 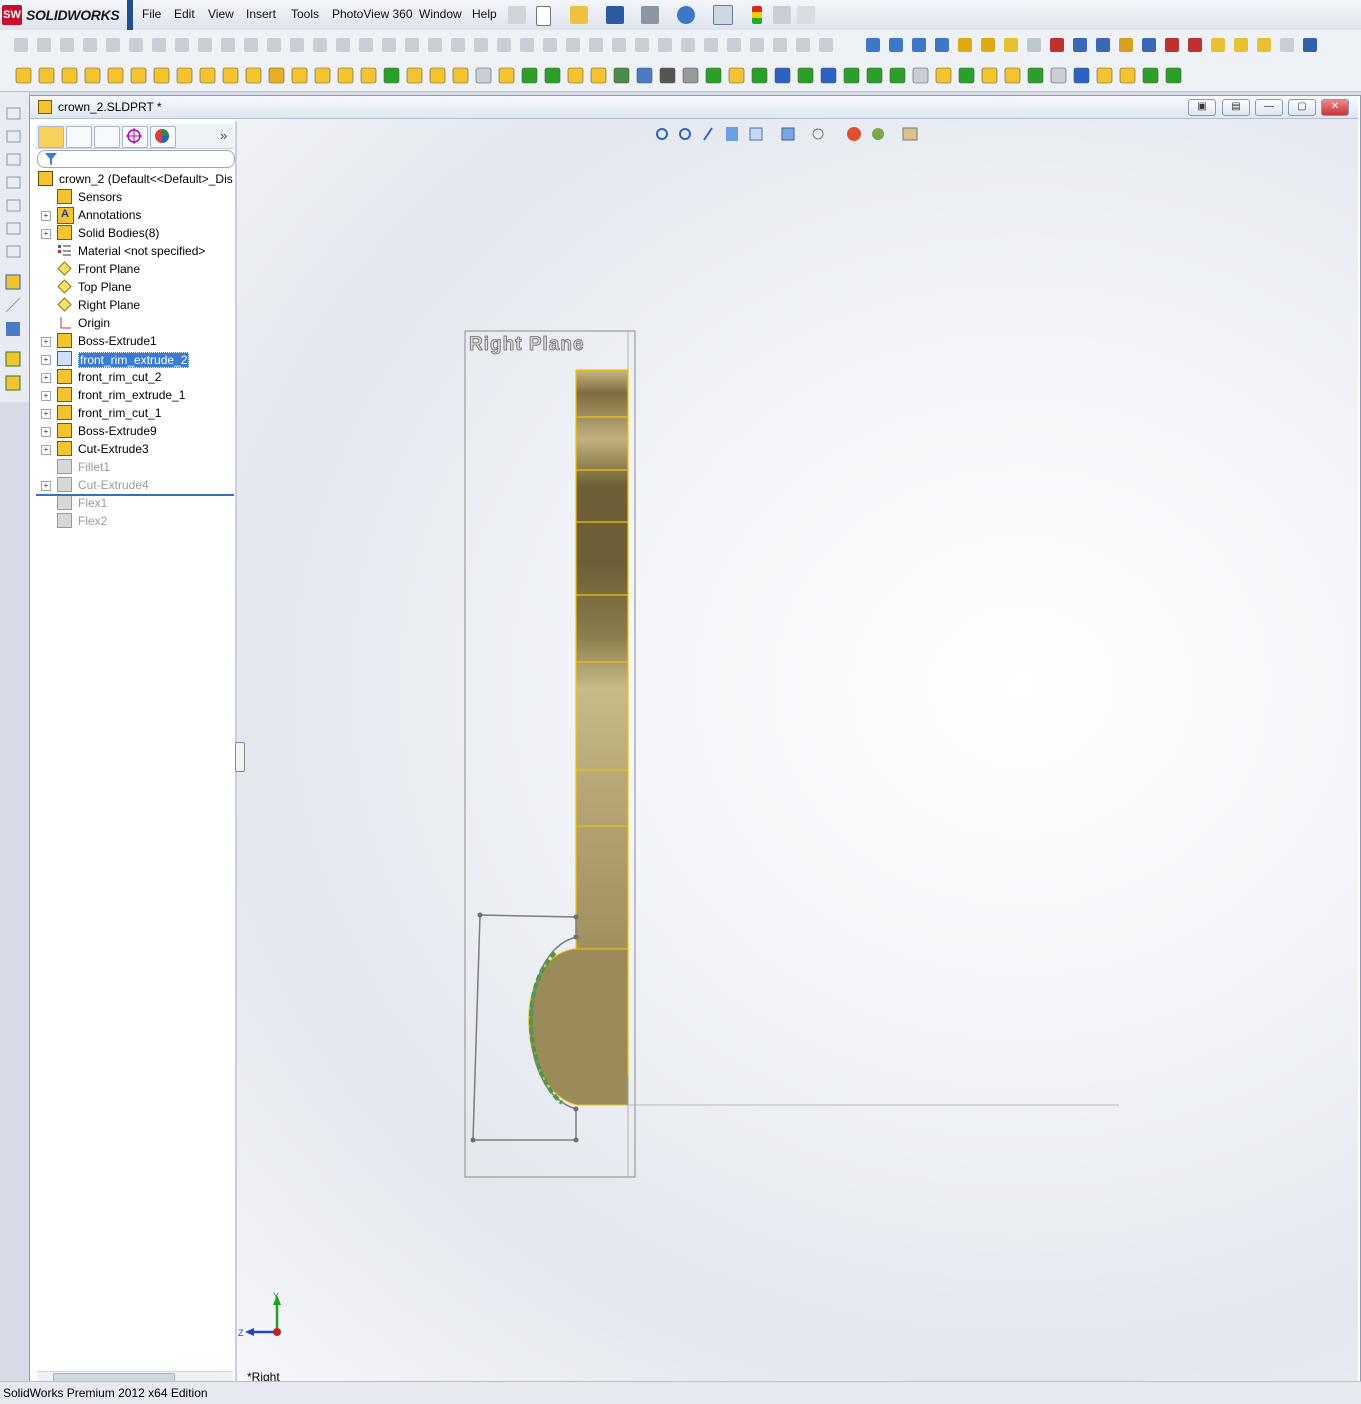 What do you see at coordinates (163, 137) in the screenshot?
I see `tab-displaymanager` at bounding box center [163, 137].